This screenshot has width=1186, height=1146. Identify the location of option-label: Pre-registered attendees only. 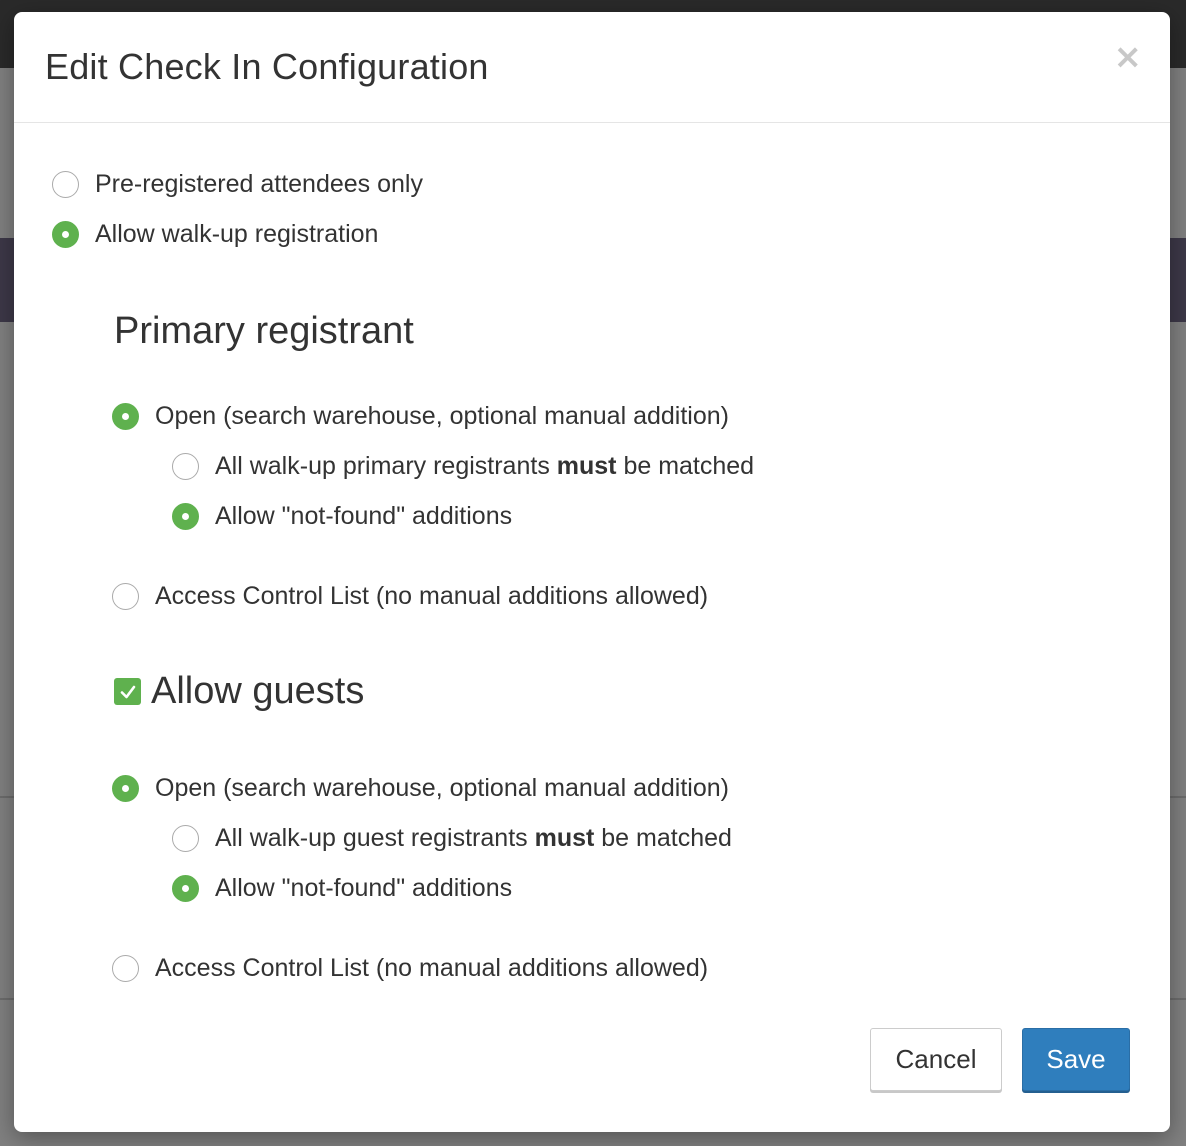
(259, 184).